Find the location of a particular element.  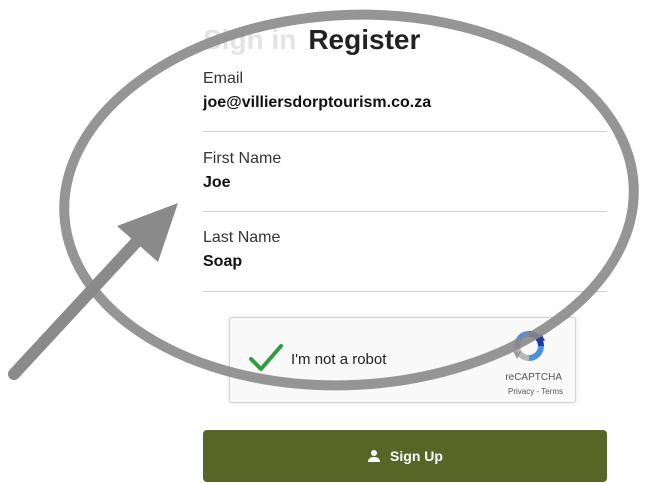

first-name-label: First Name is located at coordinates (242, 158).